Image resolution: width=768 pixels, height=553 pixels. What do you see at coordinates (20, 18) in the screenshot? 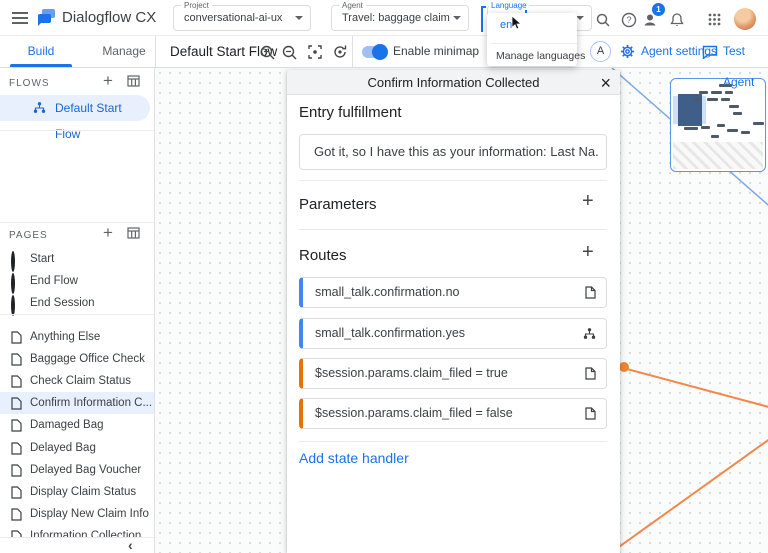
I see `menu-icon` at bounding box center [20, 18].